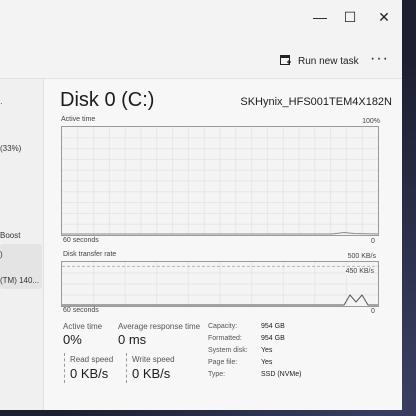 This screenshot has width=416, height=416. What do you see at coordinates (89, 373) in the screenshot?
I see `read-speed-value: 0 KB/s` at bounding box center [89, 373].